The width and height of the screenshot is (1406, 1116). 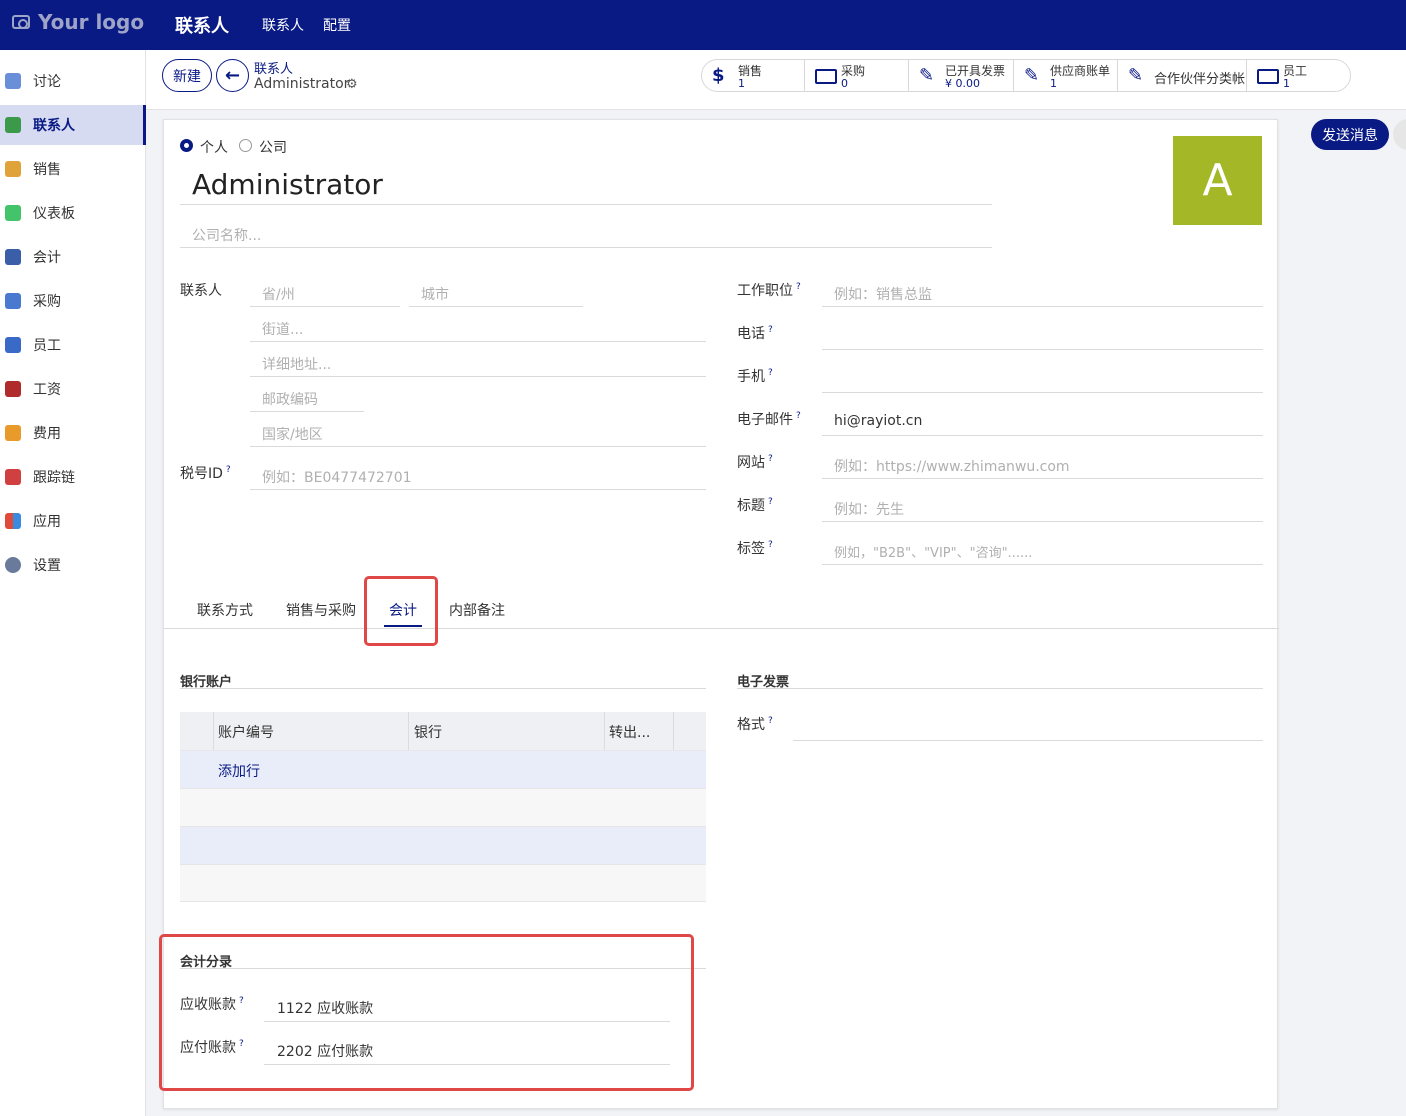 I want to click on smart-button-sales: $ 销售 1, so click(x=753, y=75).